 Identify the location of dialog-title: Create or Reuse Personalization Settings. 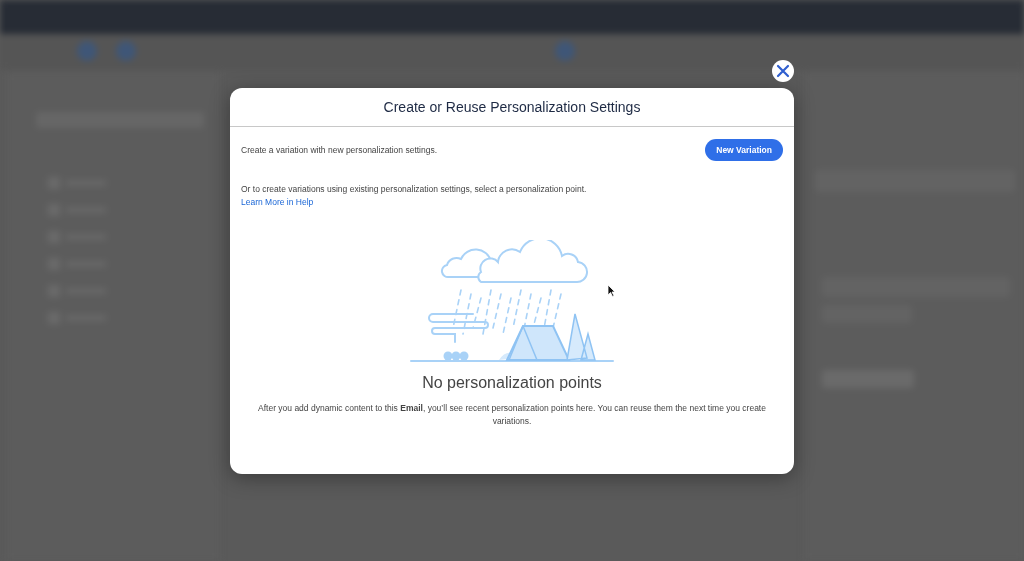
(512, 107).